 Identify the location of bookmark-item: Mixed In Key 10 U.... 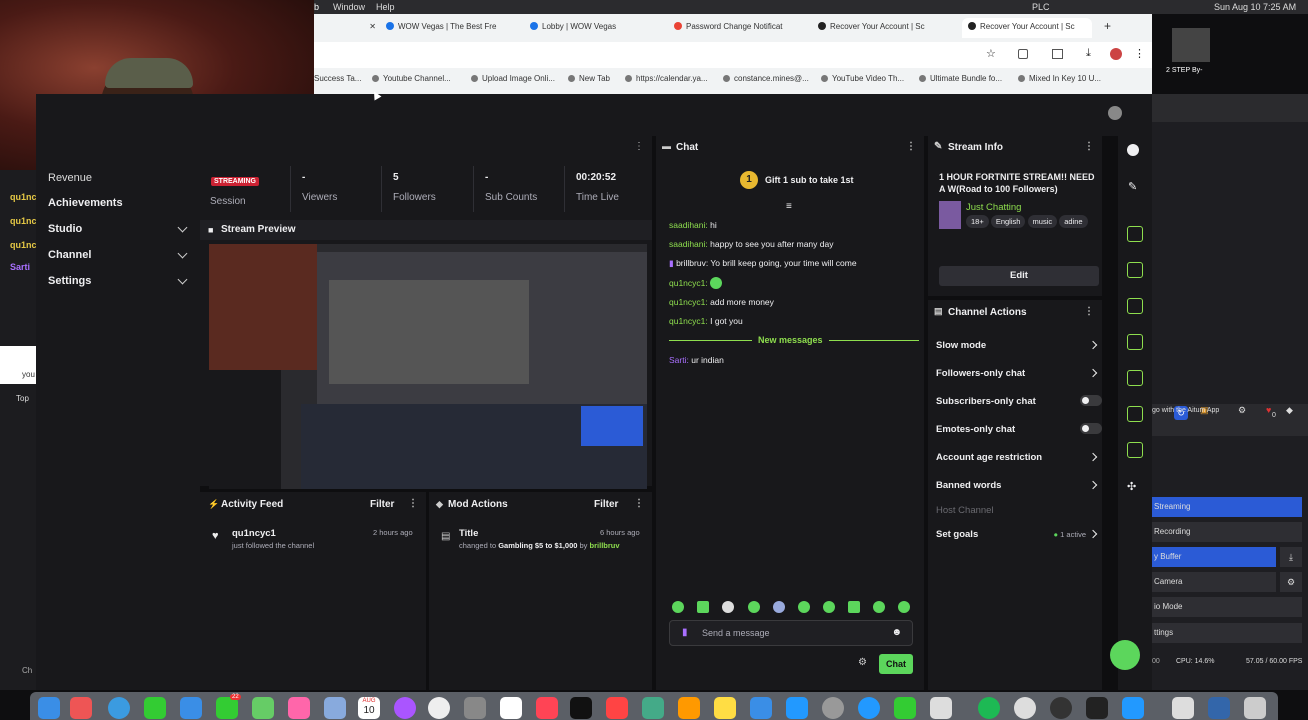
(1059, 78).